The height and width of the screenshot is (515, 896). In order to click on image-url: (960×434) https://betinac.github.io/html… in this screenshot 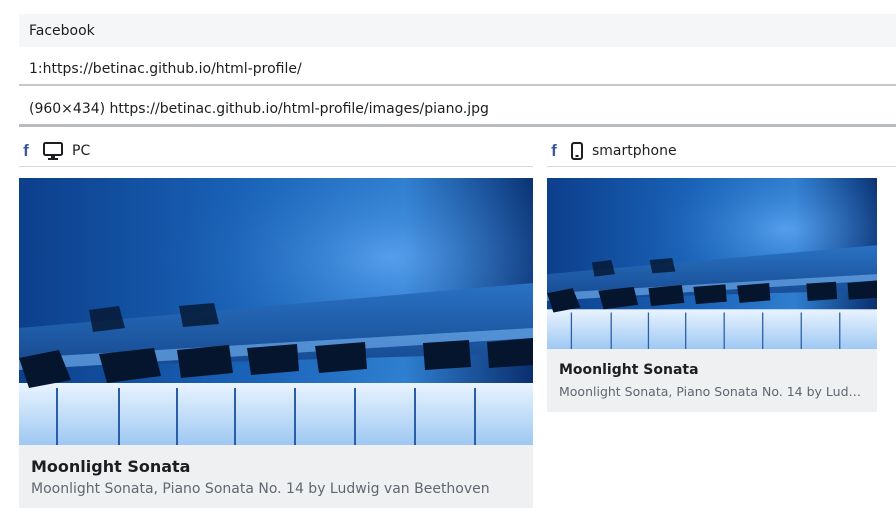, I will do `click(259, 109)`.